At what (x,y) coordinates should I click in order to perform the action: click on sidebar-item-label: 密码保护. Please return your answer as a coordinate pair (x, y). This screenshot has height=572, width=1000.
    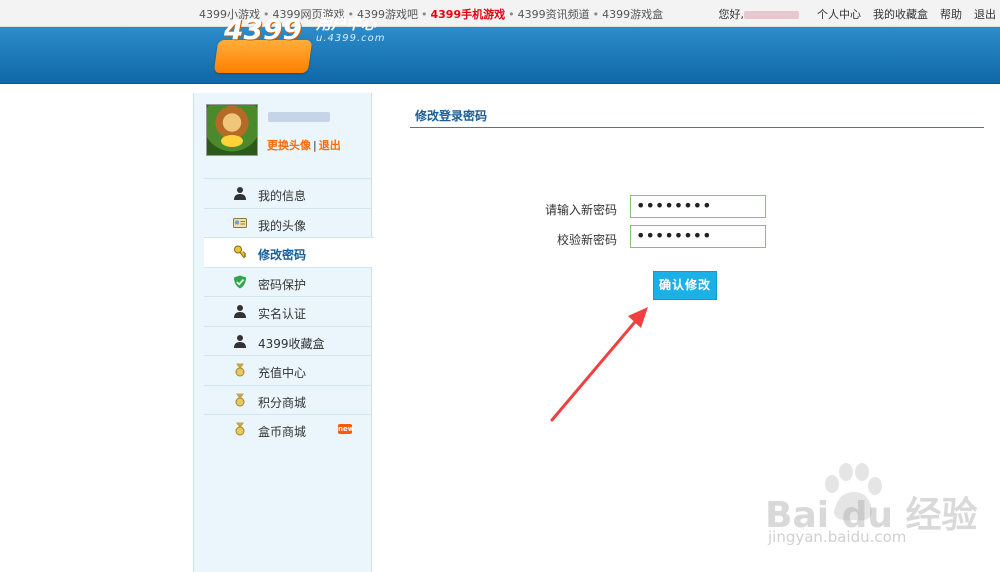
    Looking at the image, I should click on (282, 284).